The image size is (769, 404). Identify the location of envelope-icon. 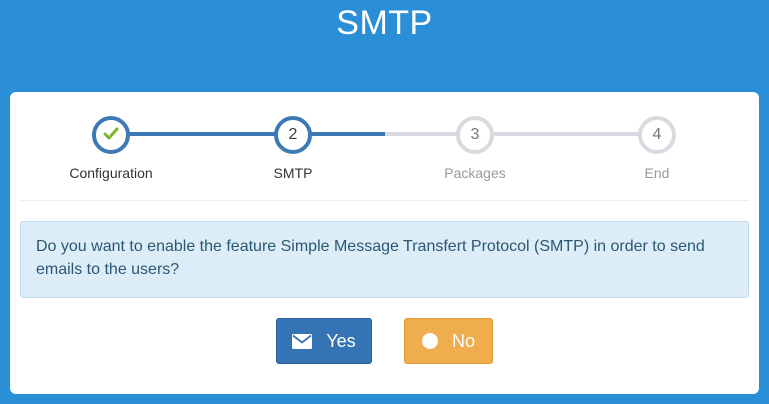
(302, 341).